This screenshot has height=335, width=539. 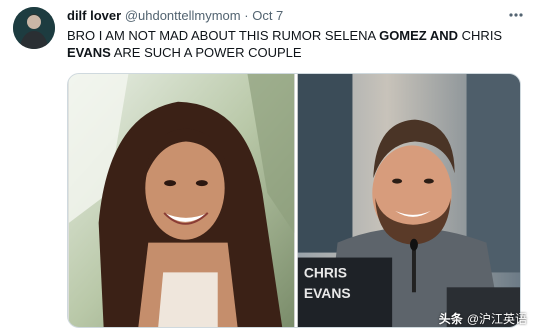 I want to click on tweet-text-bold: EVANS, so click(x=89, y=52).